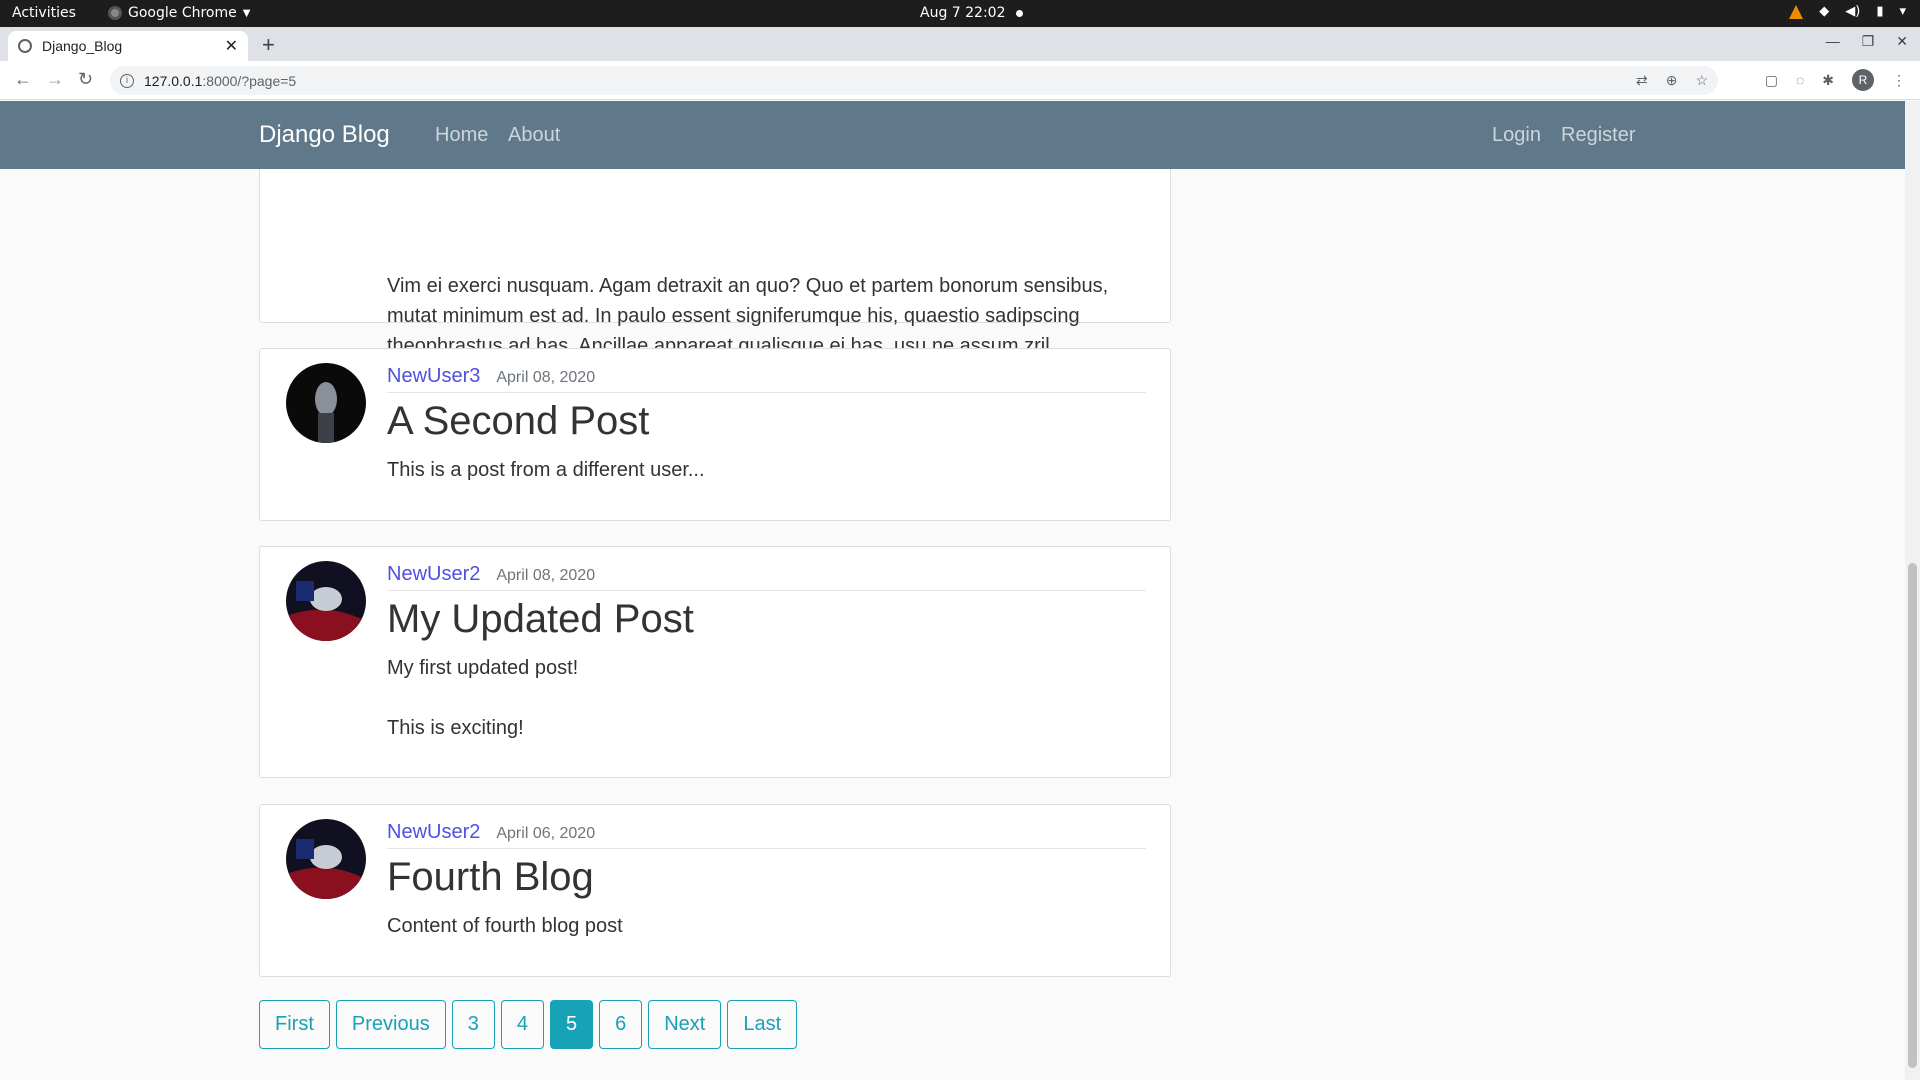 This screenshot has width=1920, height=1080. Describe the element at coordinates (546, 833) in the screenshot. I see `post-date: April 06, 2020` at that location.